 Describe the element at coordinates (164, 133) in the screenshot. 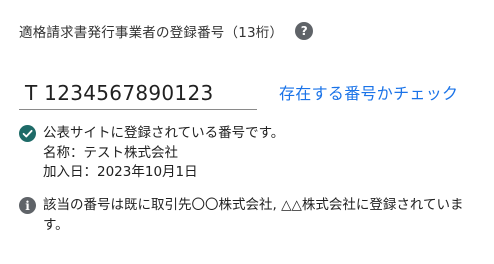

I see `result-message: 公表サイトに登録されている番号です。` at that location.